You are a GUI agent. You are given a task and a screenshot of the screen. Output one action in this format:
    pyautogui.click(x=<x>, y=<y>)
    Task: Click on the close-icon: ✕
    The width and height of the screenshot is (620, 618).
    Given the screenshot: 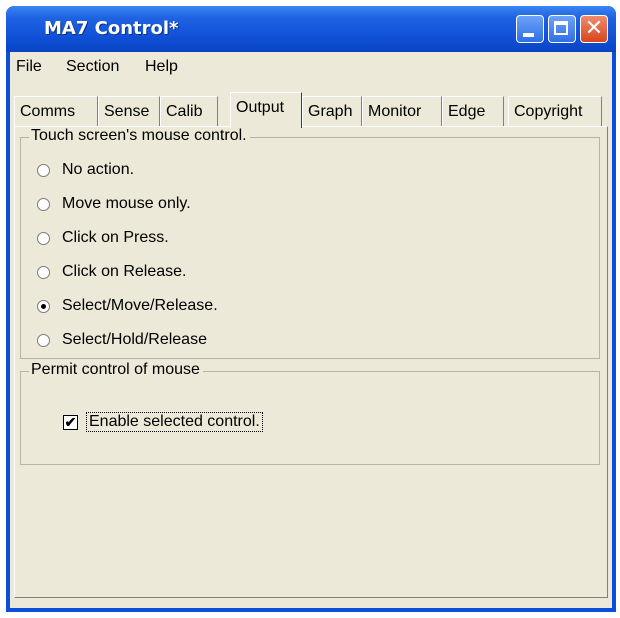 What is the action you would take?
    pyautogui.click(x=594, y=28)
    